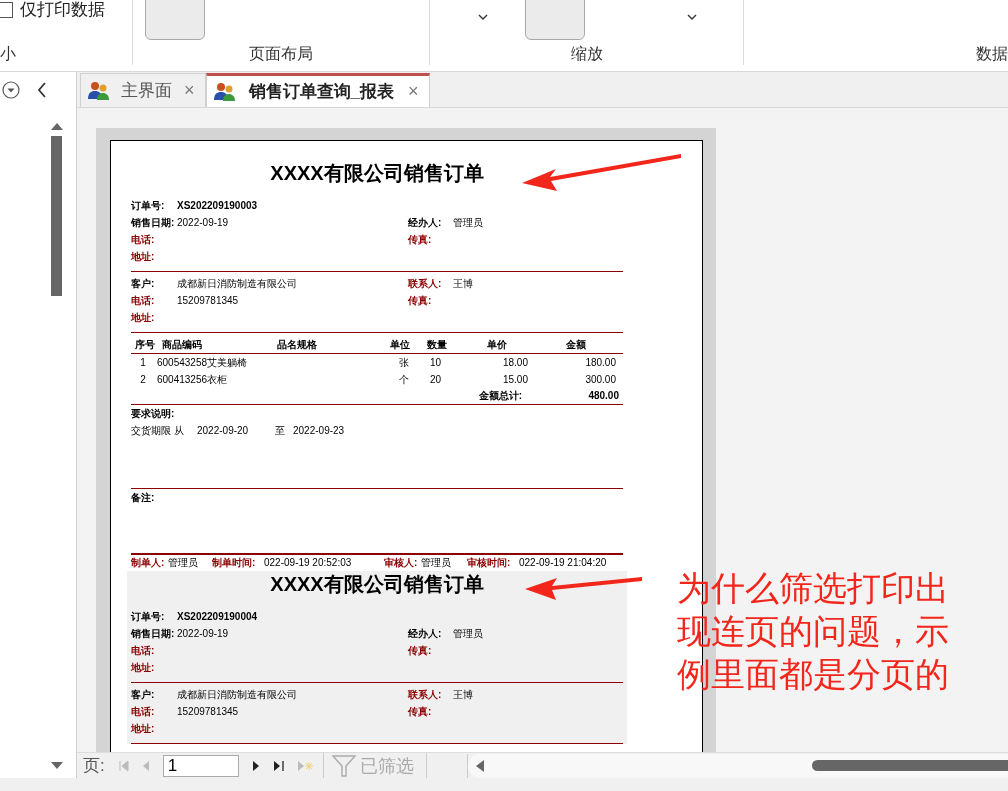  I want to click on column-header: 商品编码, so click(182, 345).